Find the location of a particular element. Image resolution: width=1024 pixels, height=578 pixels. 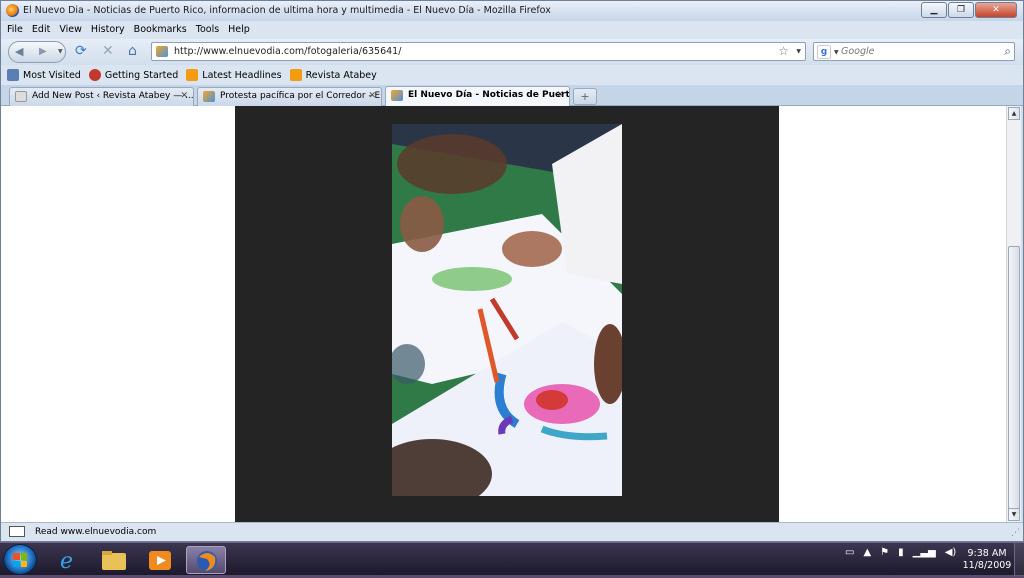

menu-bookmarks: Bookmarks is located at coordinates (160, 30).